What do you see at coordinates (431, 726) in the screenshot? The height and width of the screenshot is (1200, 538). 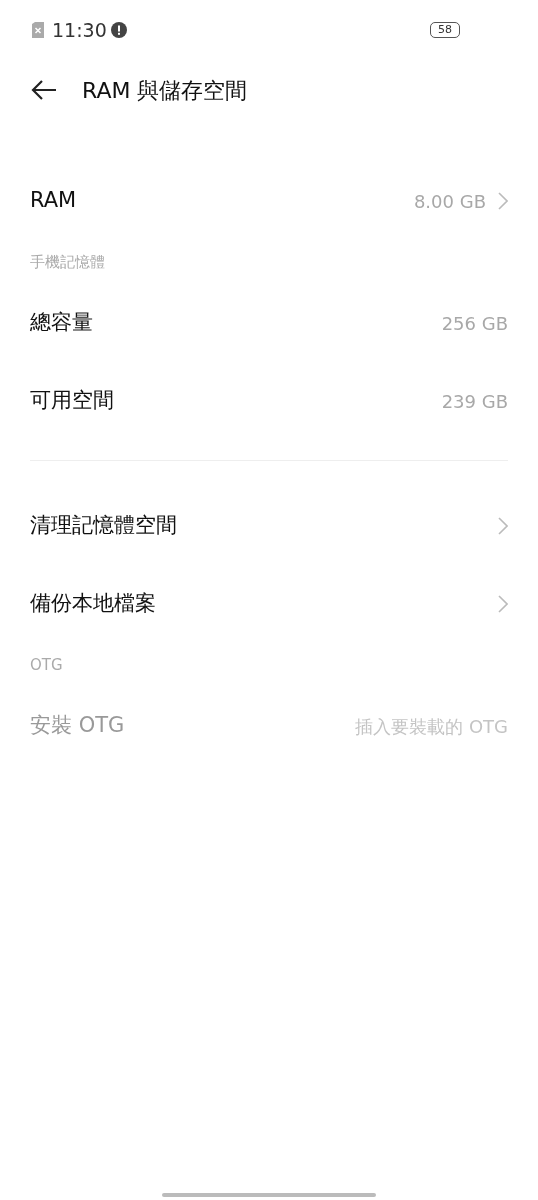 I see `row-value: 插入要裝載的 OTG` at bounding box center [431, 726].